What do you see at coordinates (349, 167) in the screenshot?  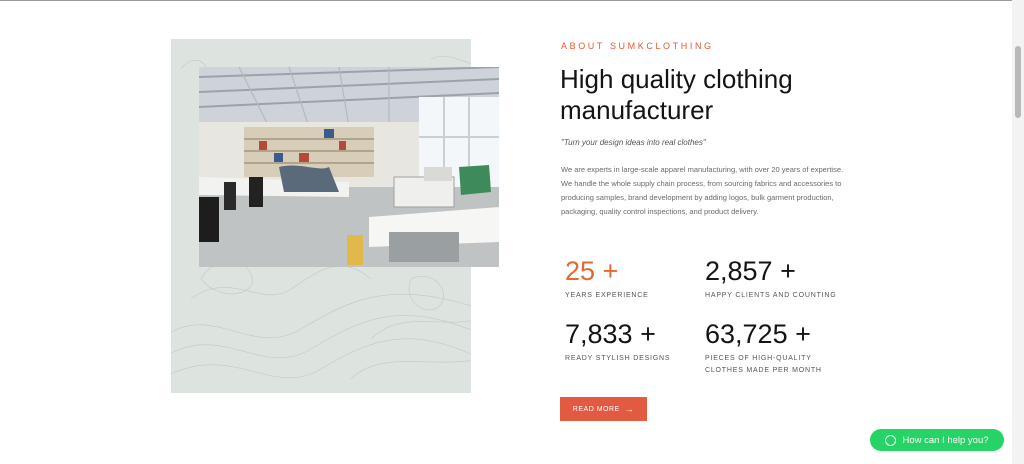 I see `factory-workshop-photo` at bounding box center [349, 167].